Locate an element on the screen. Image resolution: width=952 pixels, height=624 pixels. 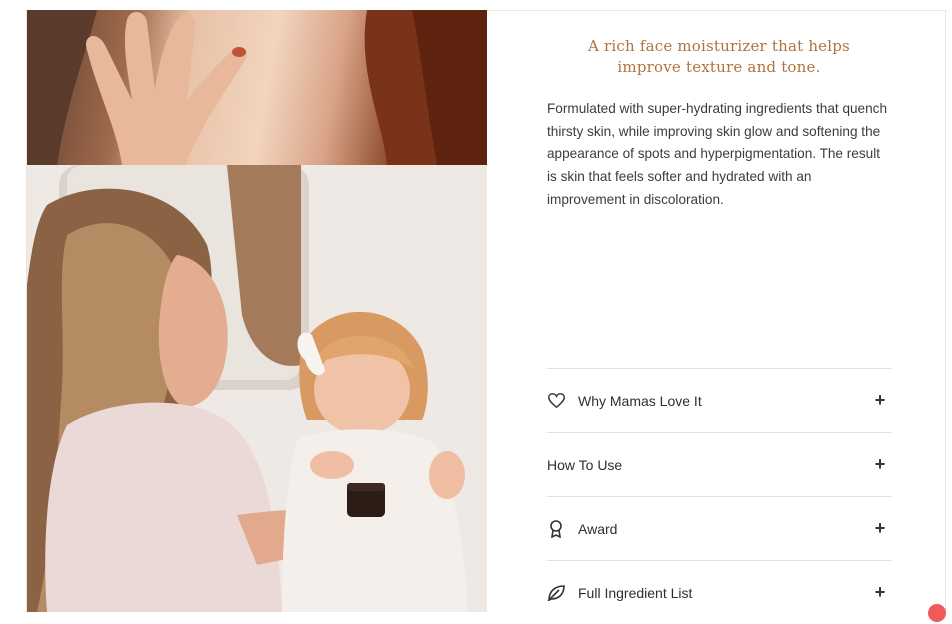
leaf-icon is located at coordinates (556, 593).